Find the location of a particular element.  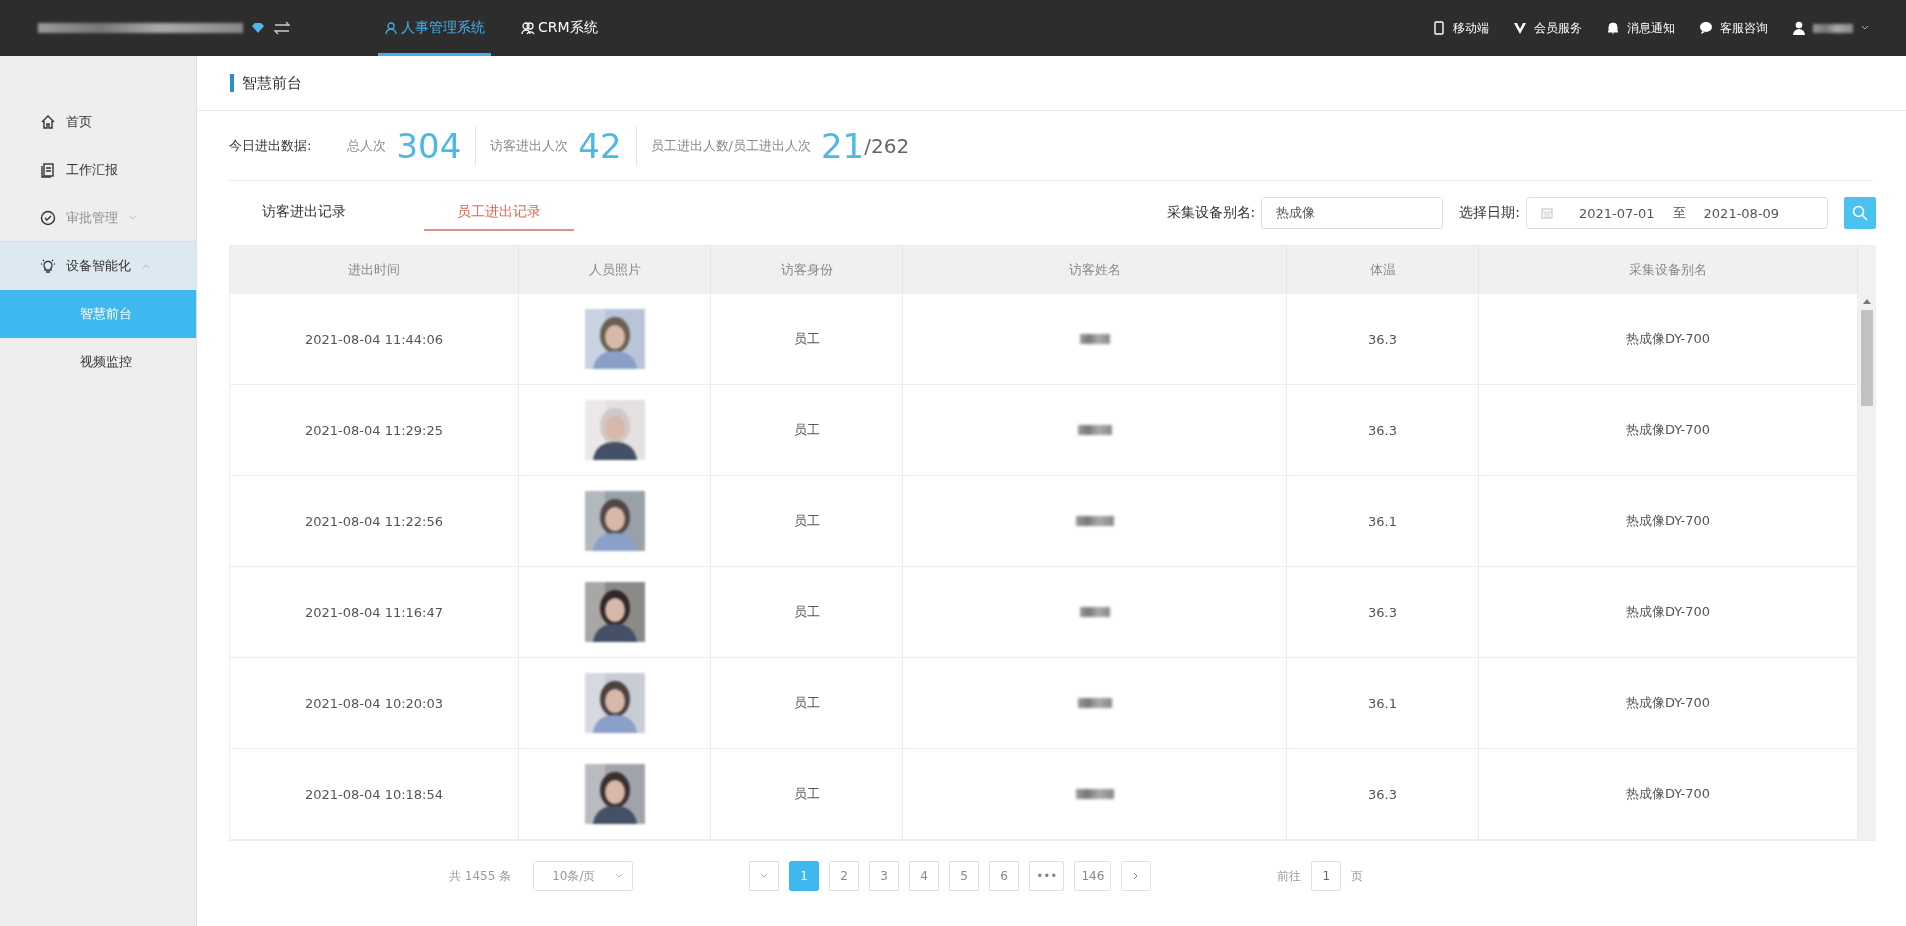

stat-value: 21 is located at coordinates (842, 145).